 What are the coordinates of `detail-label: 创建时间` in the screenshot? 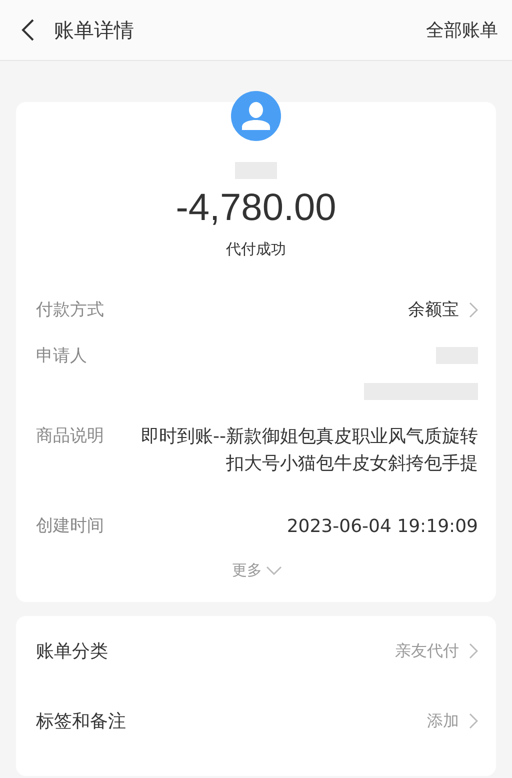 It's located at (70, 526).